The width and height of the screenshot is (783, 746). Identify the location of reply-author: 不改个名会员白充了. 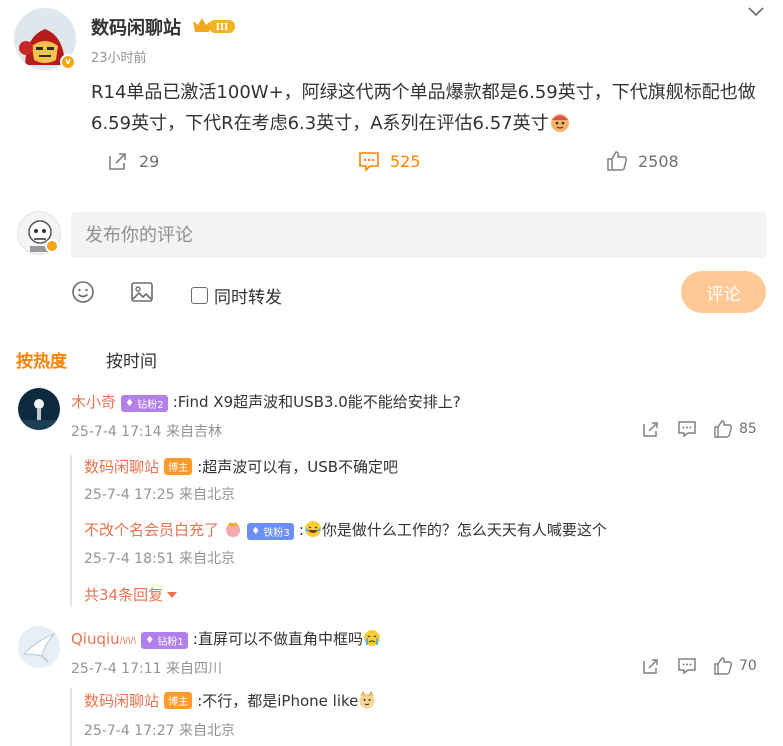
(151, 530).